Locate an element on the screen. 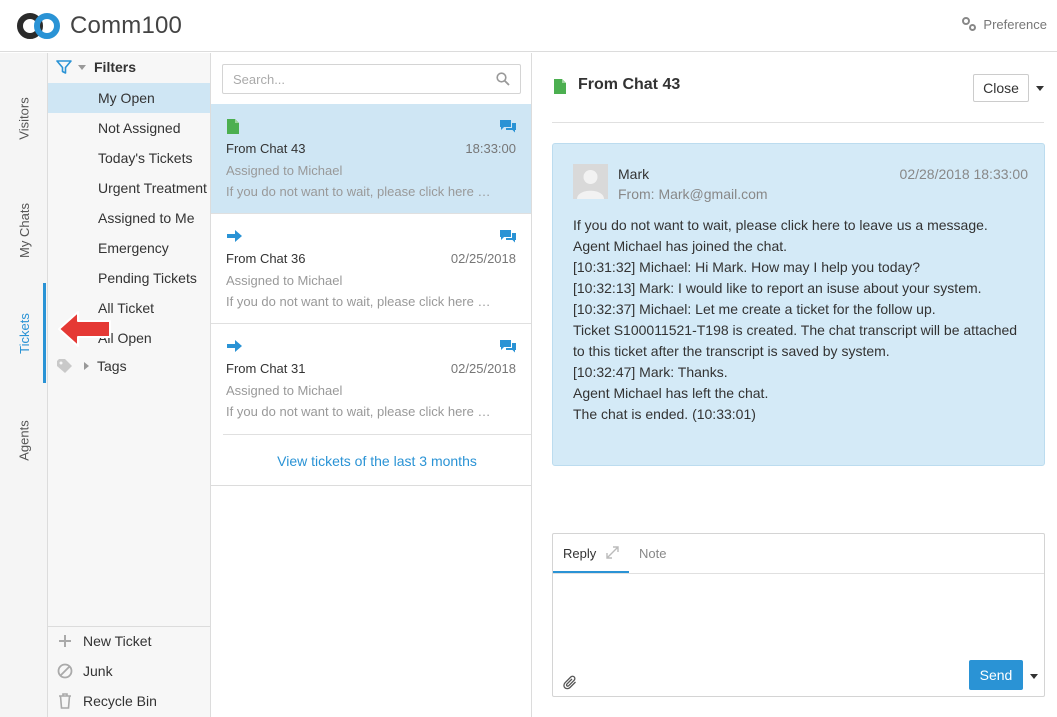  close-dropdown-icon is located at coordinates (1040, 88).